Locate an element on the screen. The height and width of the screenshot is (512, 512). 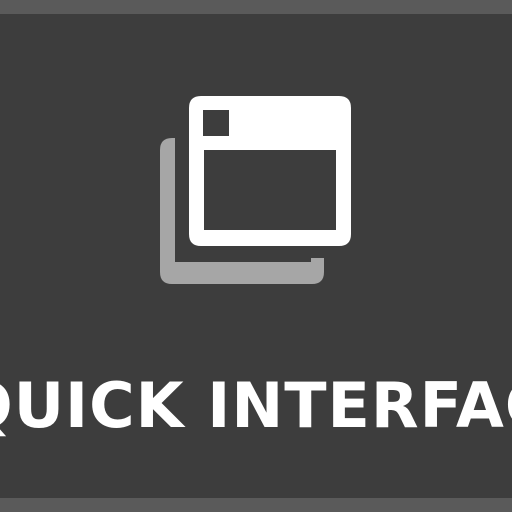
back-window-shape is located at coordinates (242, 211).